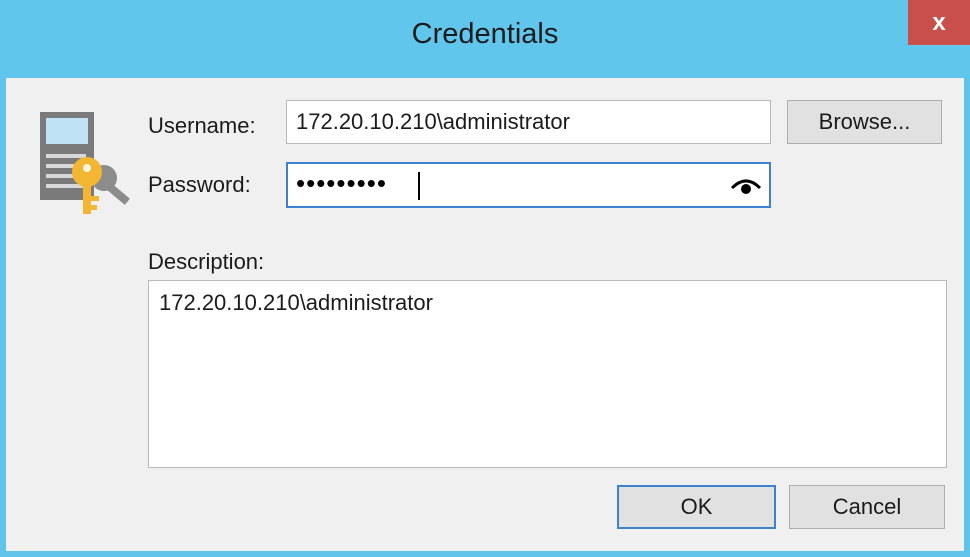  I want to click on close-button: x, so click(939, 22).